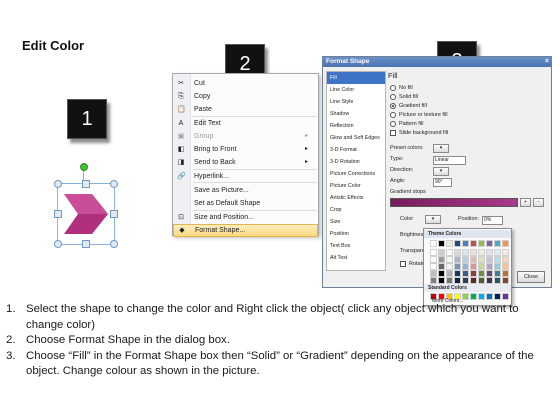 Image resolution: width=560 pixels, height=420 pixels. Describe the element at coordinates (356, 102) in the screenshot. I see `nav-item-line-style: Line Style` at that location.